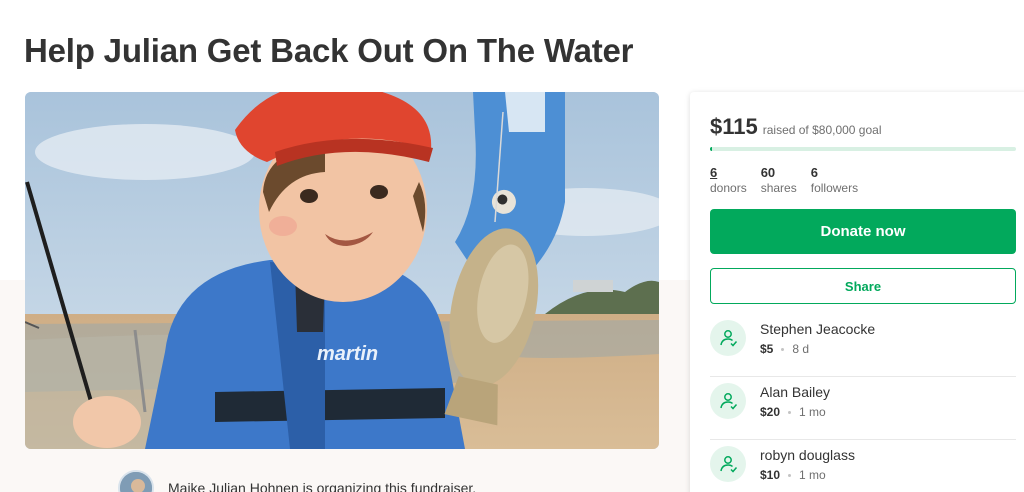  What do you see at coordinates (801, 349) in the screenshot?
I see `donation-time: 8 d` at bounding box center [801, 349].